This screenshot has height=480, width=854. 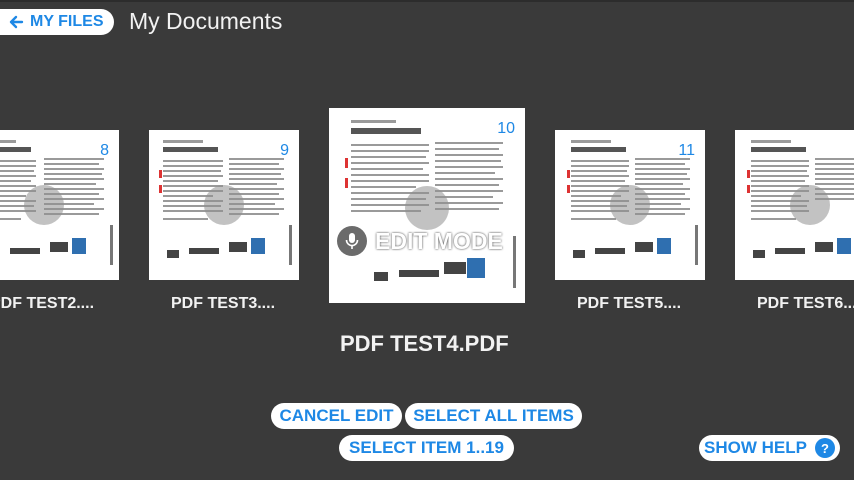 I want to click on page-number: 10, so click(x=506, y=128).